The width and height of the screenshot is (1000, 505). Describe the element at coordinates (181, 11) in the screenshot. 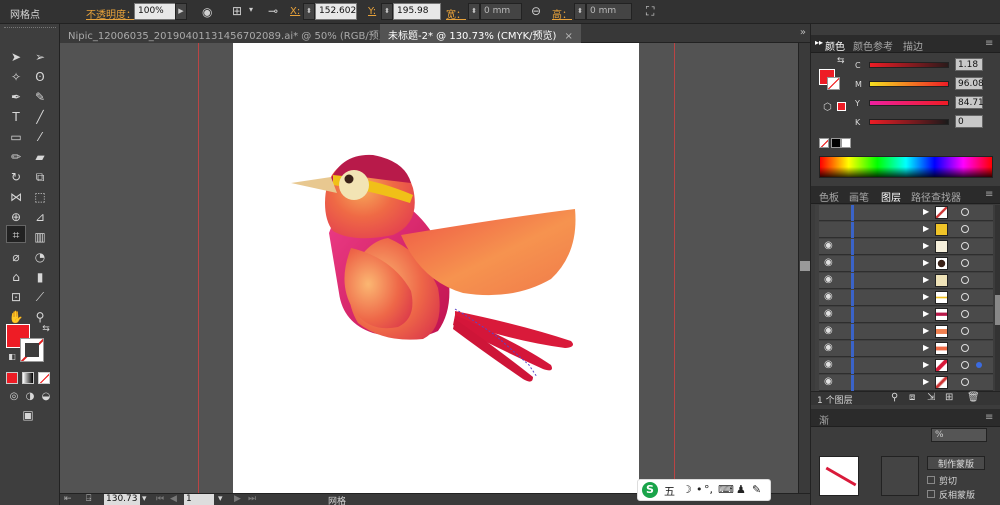

I see `opacity-dropdown-icon: ▶` at that location.